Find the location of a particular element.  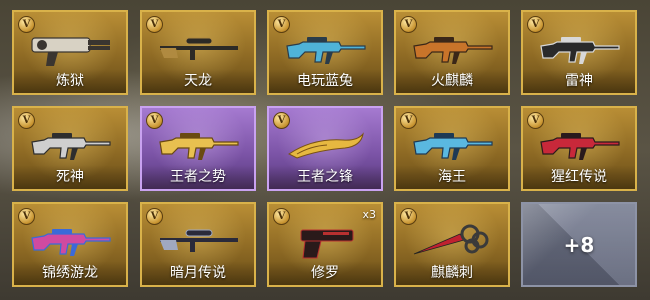

weapon-card: V 火麒麟 is located at coordinates (452, 52).